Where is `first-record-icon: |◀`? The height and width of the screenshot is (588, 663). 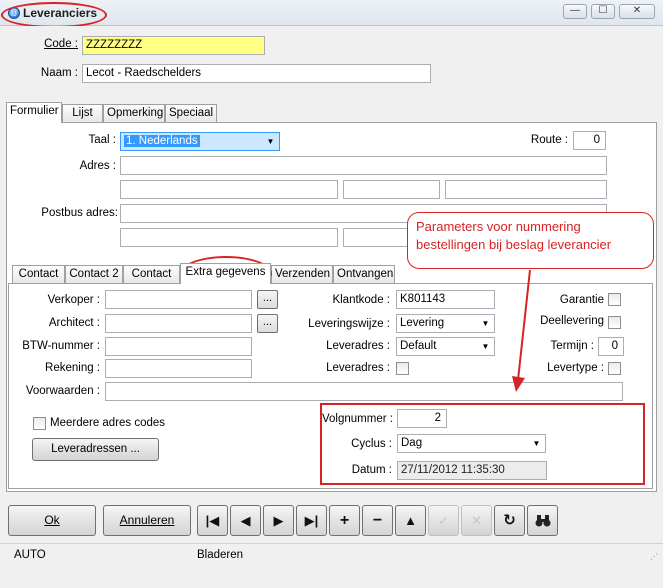 first-record-icon: |◀ is located at coordinates (212, 520).